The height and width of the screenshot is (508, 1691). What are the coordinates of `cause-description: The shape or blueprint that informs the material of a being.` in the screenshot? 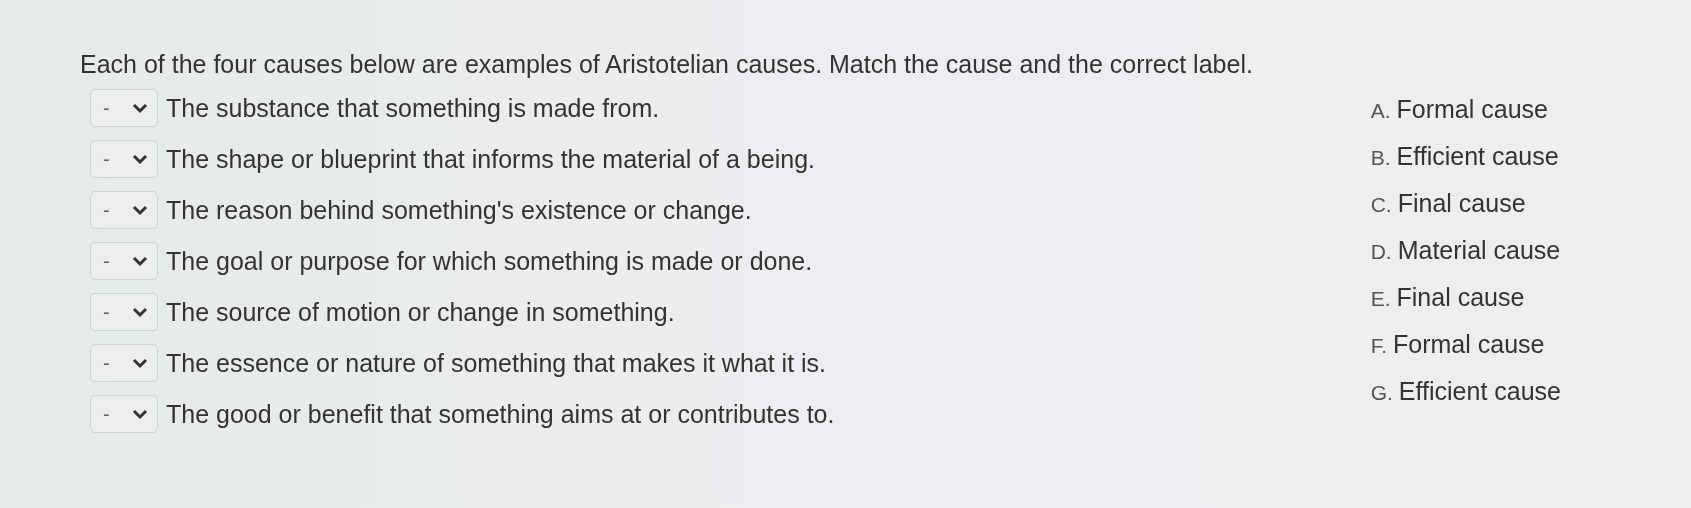 It's located at (490, 159).